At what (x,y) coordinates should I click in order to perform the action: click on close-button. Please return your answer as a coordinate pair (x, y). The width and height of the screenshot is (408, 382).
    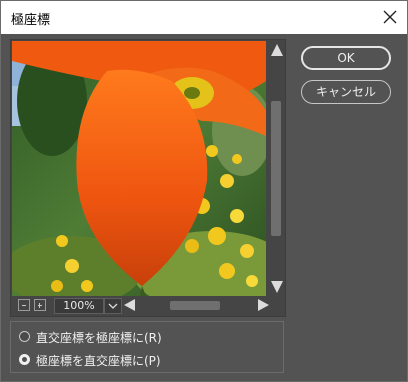
    Looking at the image, I should click on (390, 17).